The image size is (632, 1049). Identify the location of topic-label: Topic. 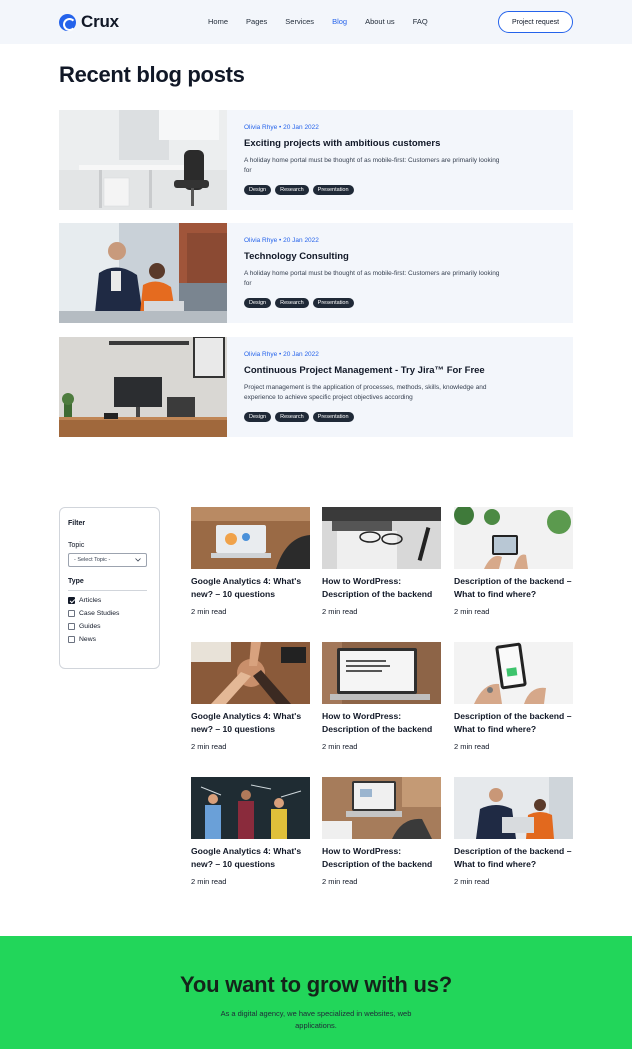
(76, 545).